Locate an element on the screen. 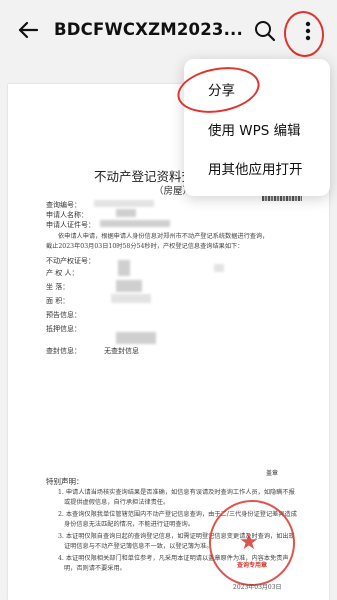  field-owner: 产 权 人： is located at coordinates (62, 273).